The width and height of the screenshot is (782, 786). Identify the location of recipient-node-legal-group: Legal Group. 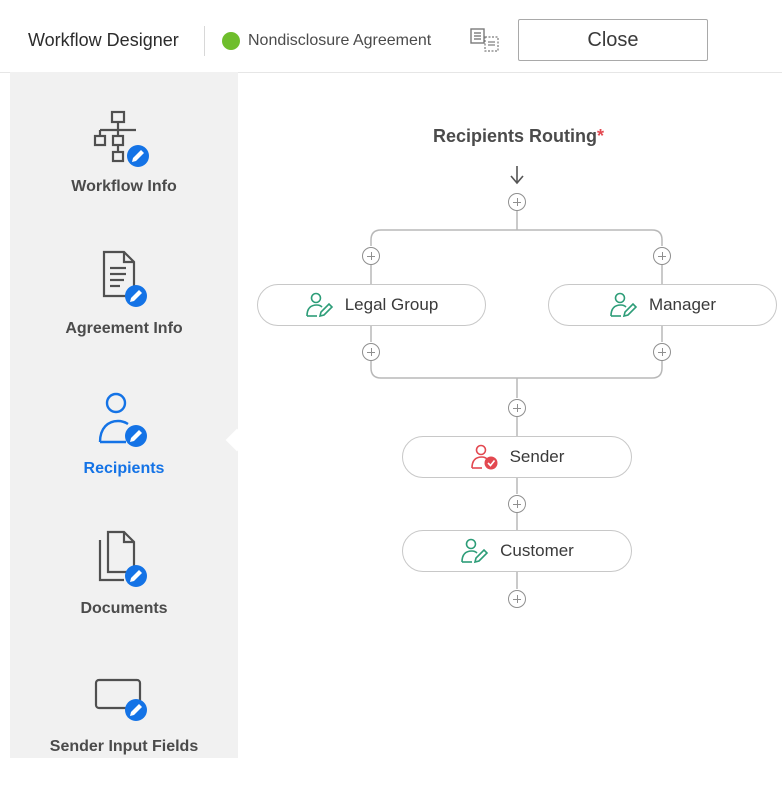
(371, 305).